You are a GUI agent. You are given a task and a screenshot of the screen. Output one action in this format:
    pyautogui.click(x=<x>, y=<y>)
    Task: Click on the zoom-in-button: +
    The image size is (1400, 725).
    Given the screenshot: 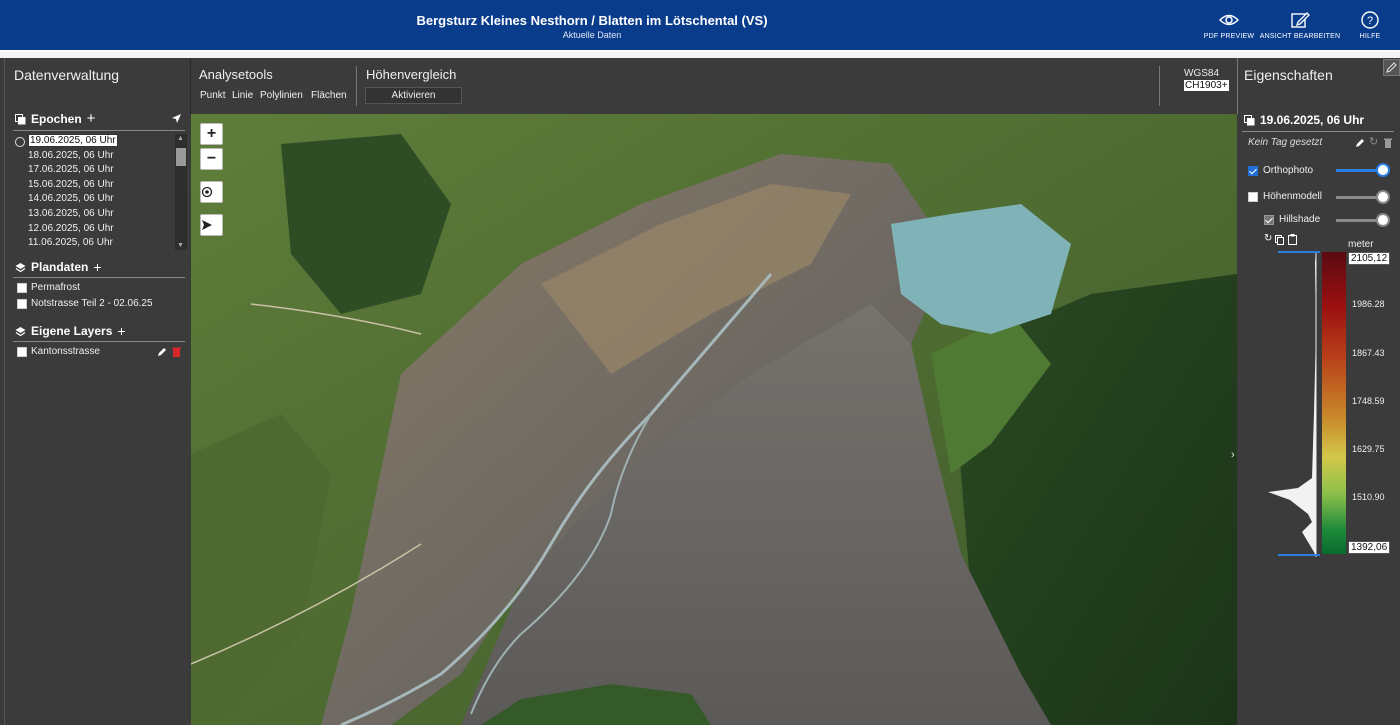 What is the action you would take?
    pyautogui.click(x=211, y=134)
    